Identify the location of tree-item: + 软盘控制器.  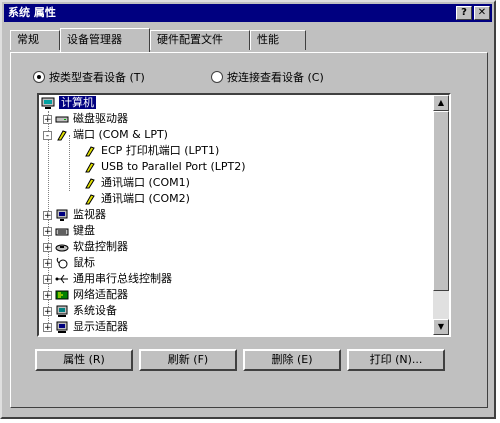
(85, 247).